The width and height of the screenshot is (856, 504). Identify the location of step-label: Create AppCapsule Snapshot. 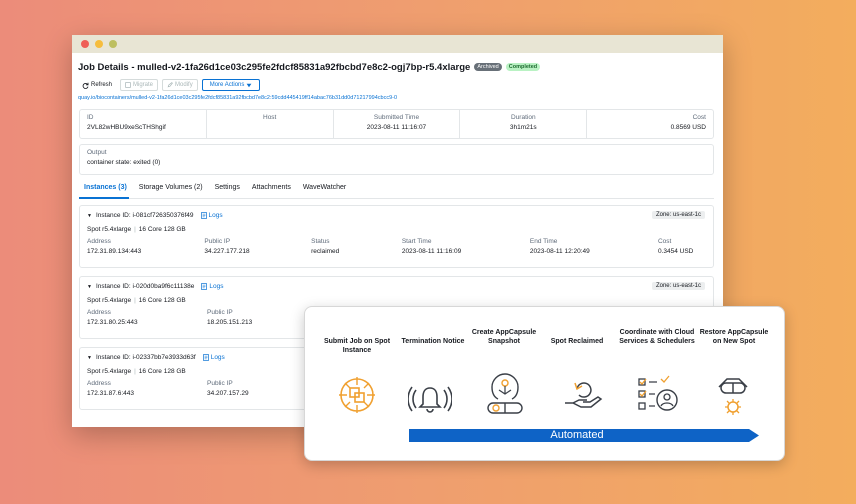
(504, 337).